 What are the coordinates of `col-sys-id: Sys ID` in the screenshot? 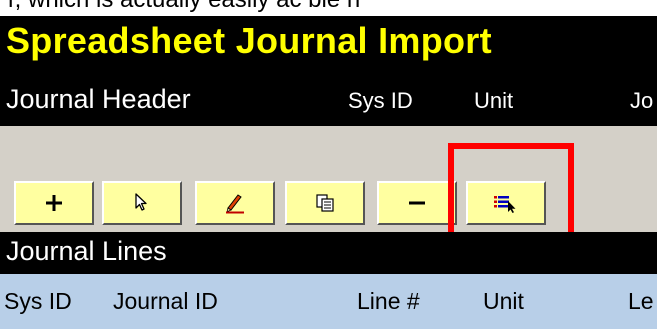 It's located at (38, 301).